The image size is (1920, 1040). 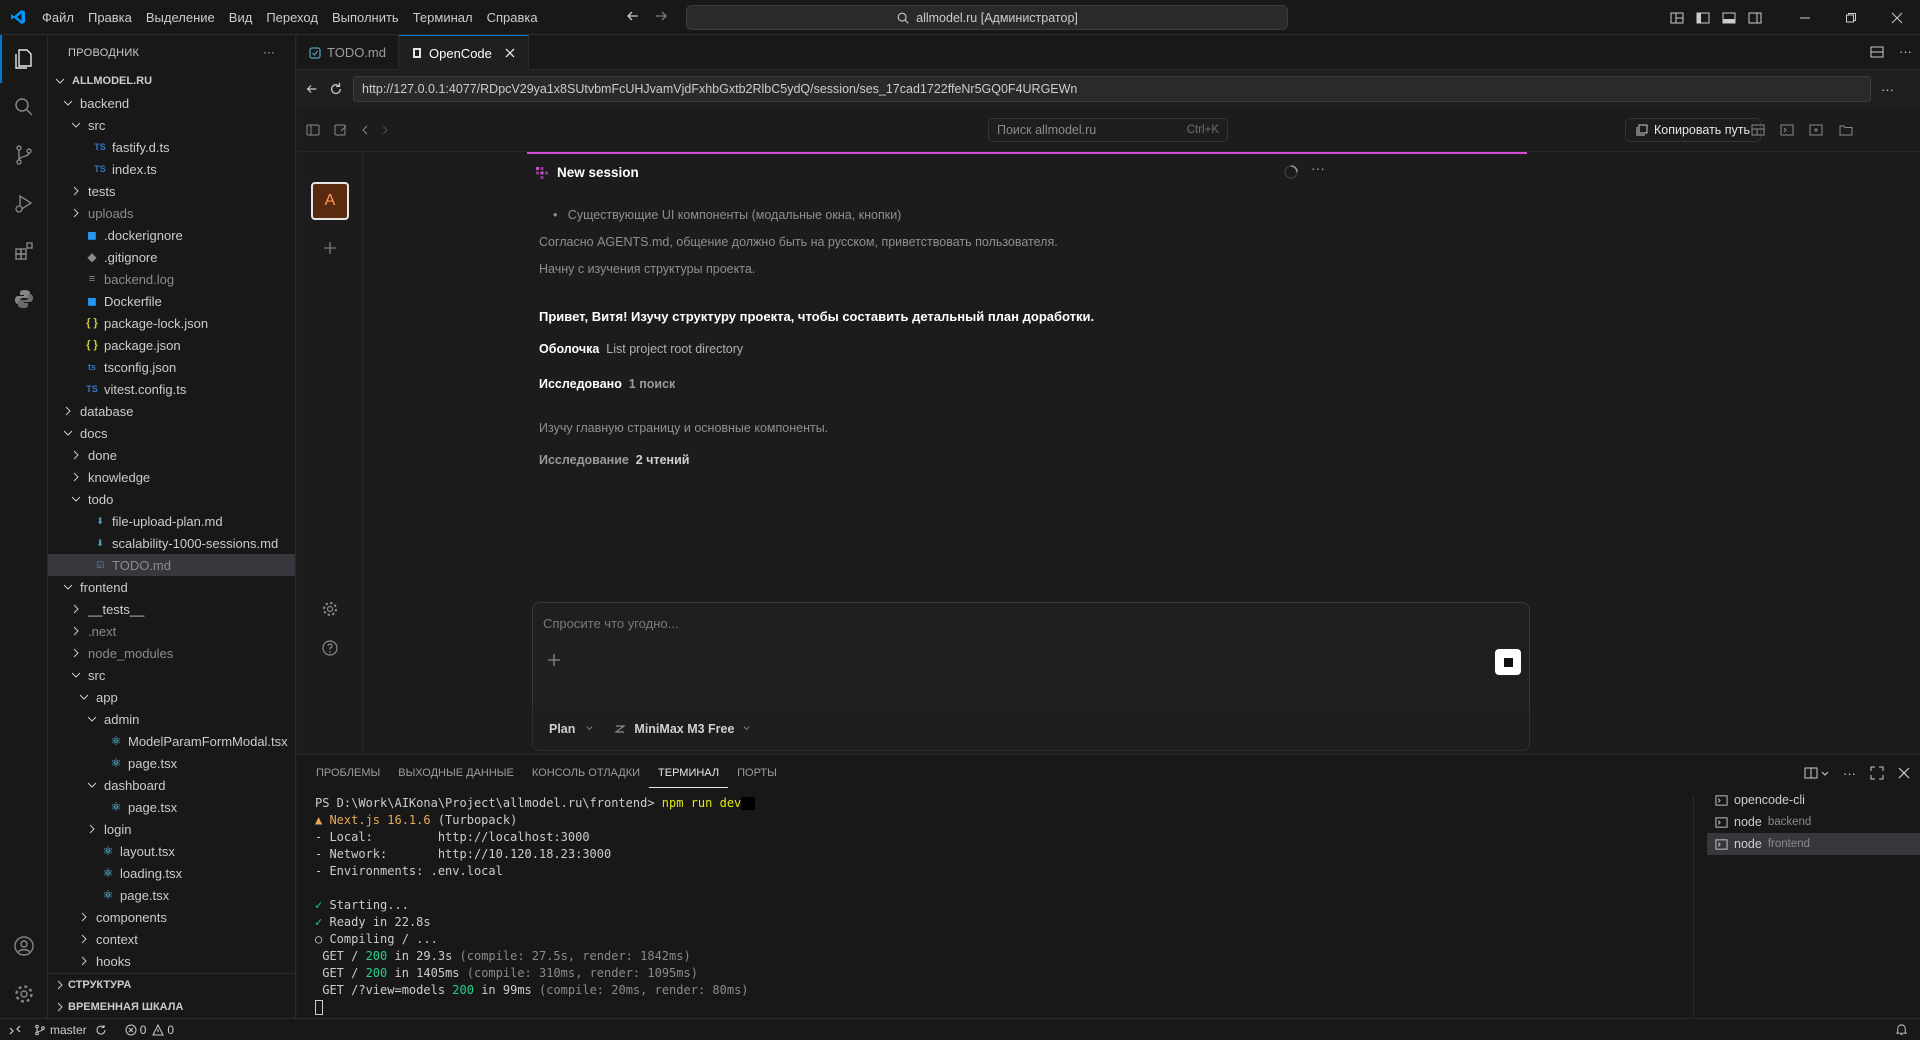 I want to click on terminal-item-frontend: node frontend, so click(x=1813, y=844).